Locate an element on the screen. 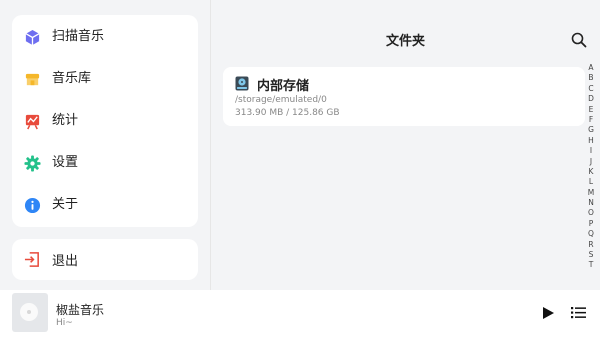 The height and width of the screenshot is (338, 600). disc-hole is located at coordinates (29, 312).